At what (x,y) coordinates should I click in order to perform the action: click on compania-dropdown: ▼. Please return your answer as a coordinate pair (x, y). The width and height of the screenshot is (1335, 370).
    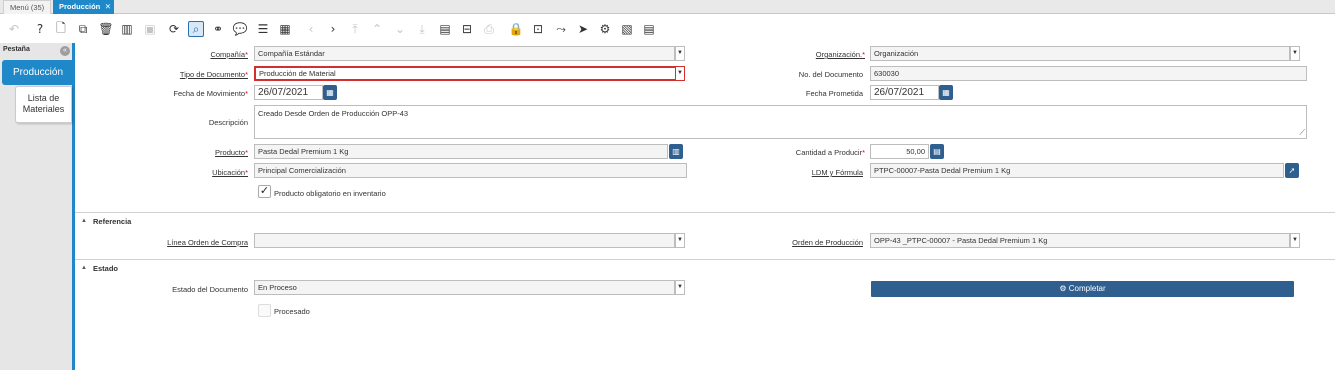
    Looking at the image, I should click on (680, 53).